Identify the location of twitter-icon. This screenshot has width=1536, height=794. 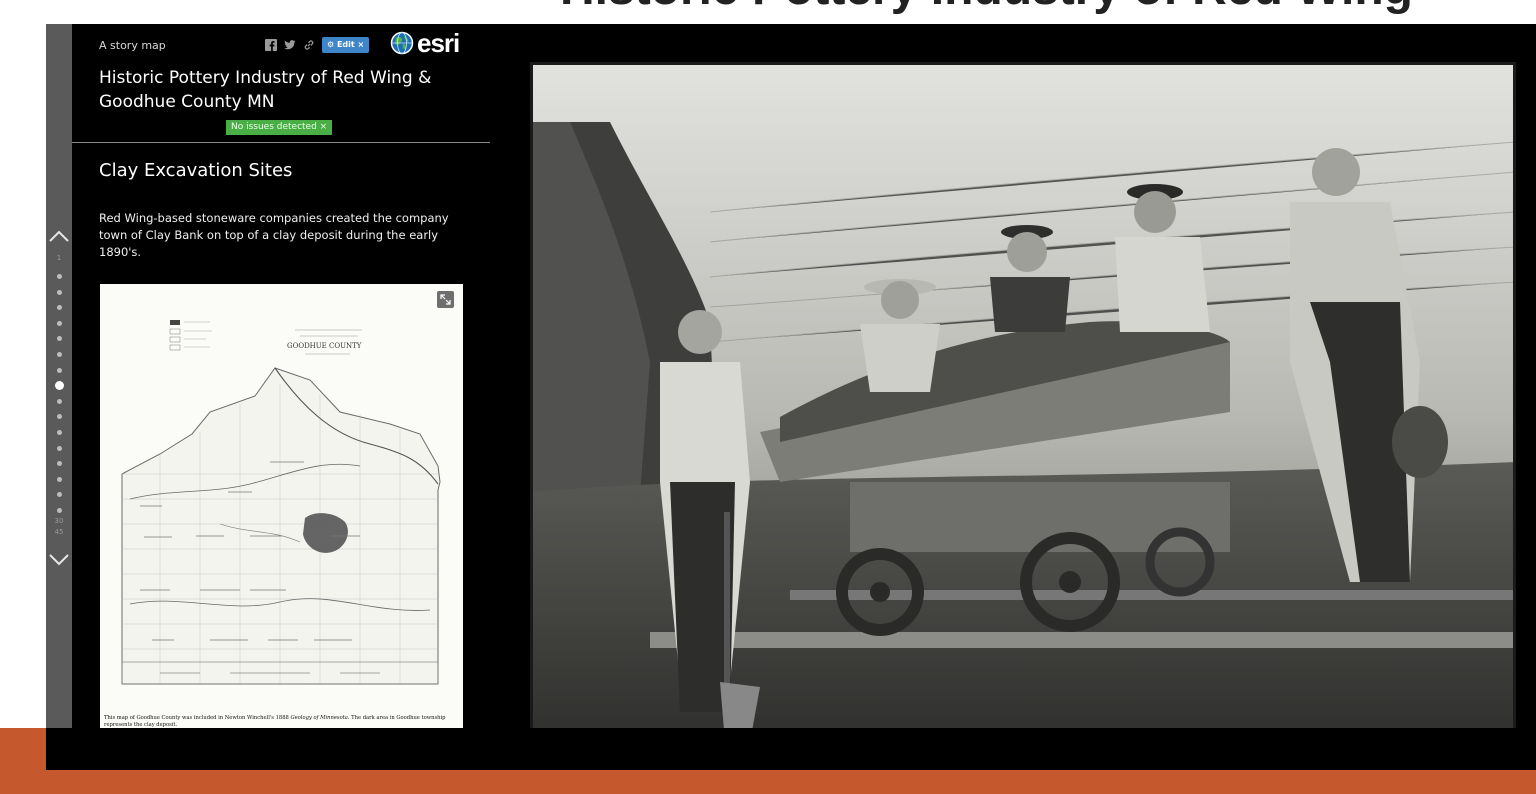
(290, 45).